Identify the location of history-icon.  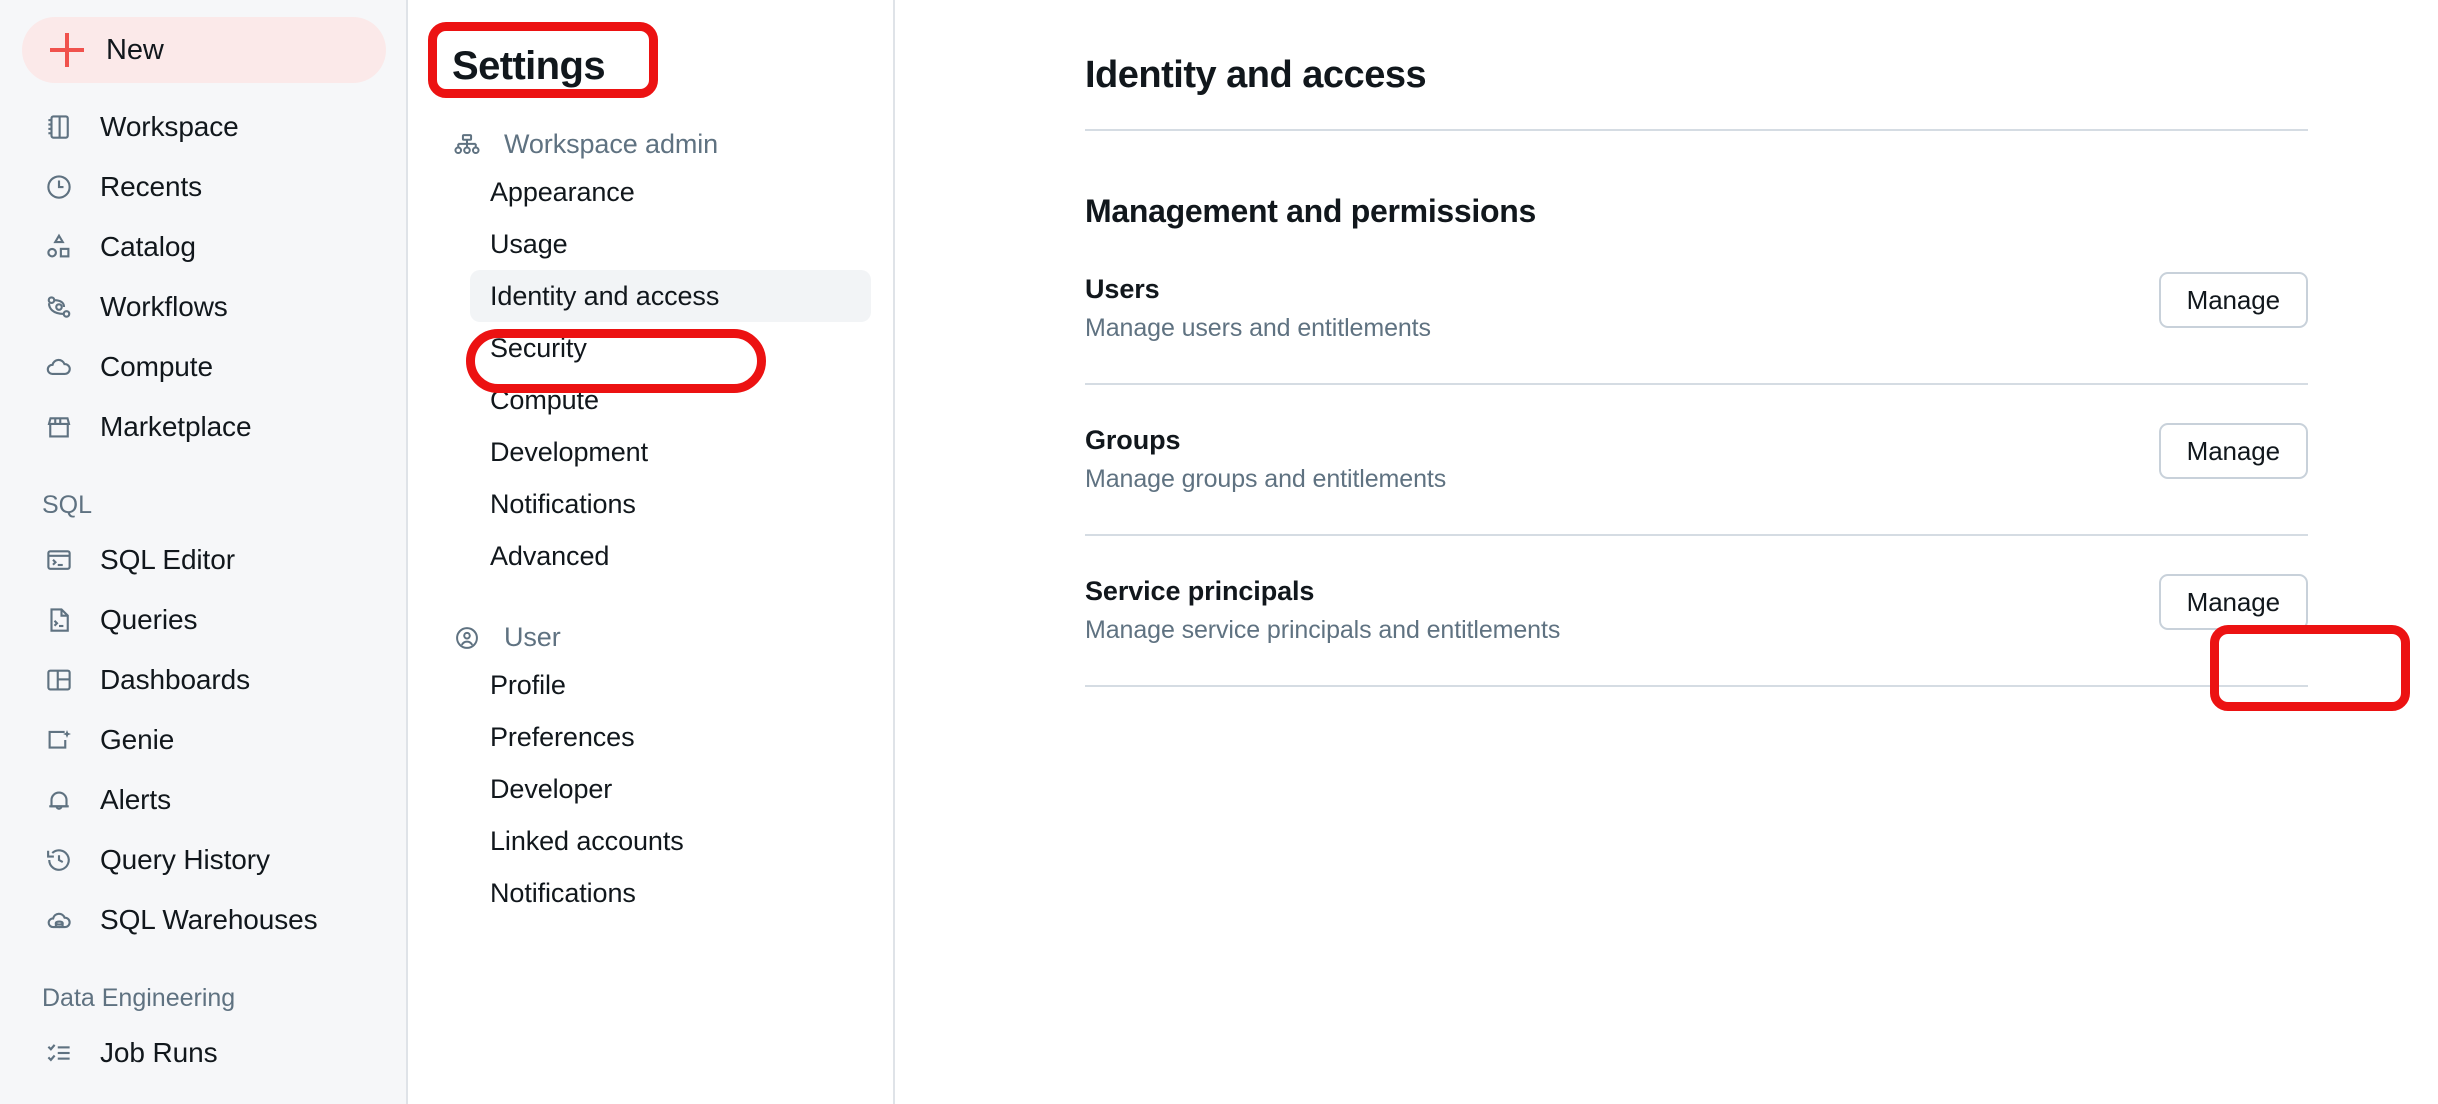
(59, 860).